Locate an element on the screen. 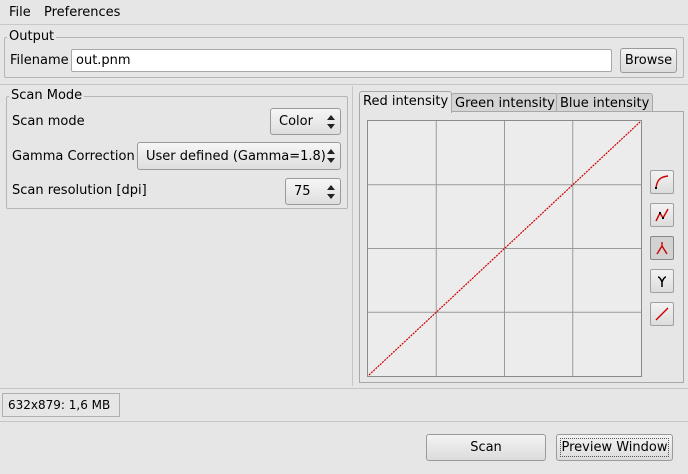 The width and height of the screenshot is (688, 474). menu-preferences: Preferences is located at coordinates (82, 12).